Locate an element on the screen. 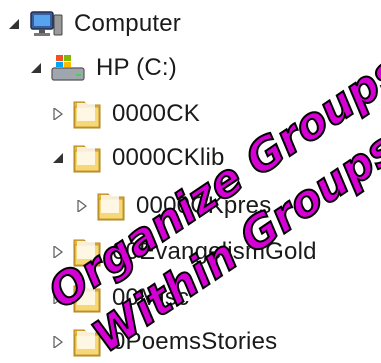 The image size is (381, 363). tree-item-computer: Computer is located at coordinates (94, 24).